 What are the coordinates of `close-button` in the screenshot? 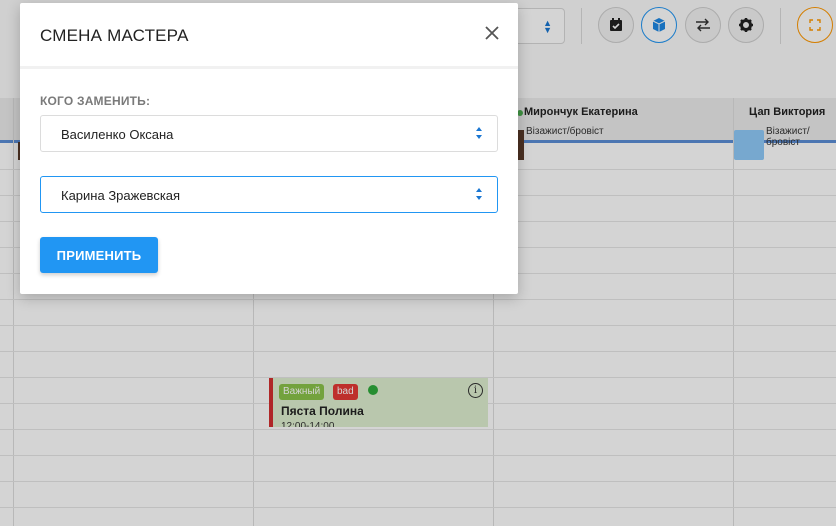 It's located at (492, 33).